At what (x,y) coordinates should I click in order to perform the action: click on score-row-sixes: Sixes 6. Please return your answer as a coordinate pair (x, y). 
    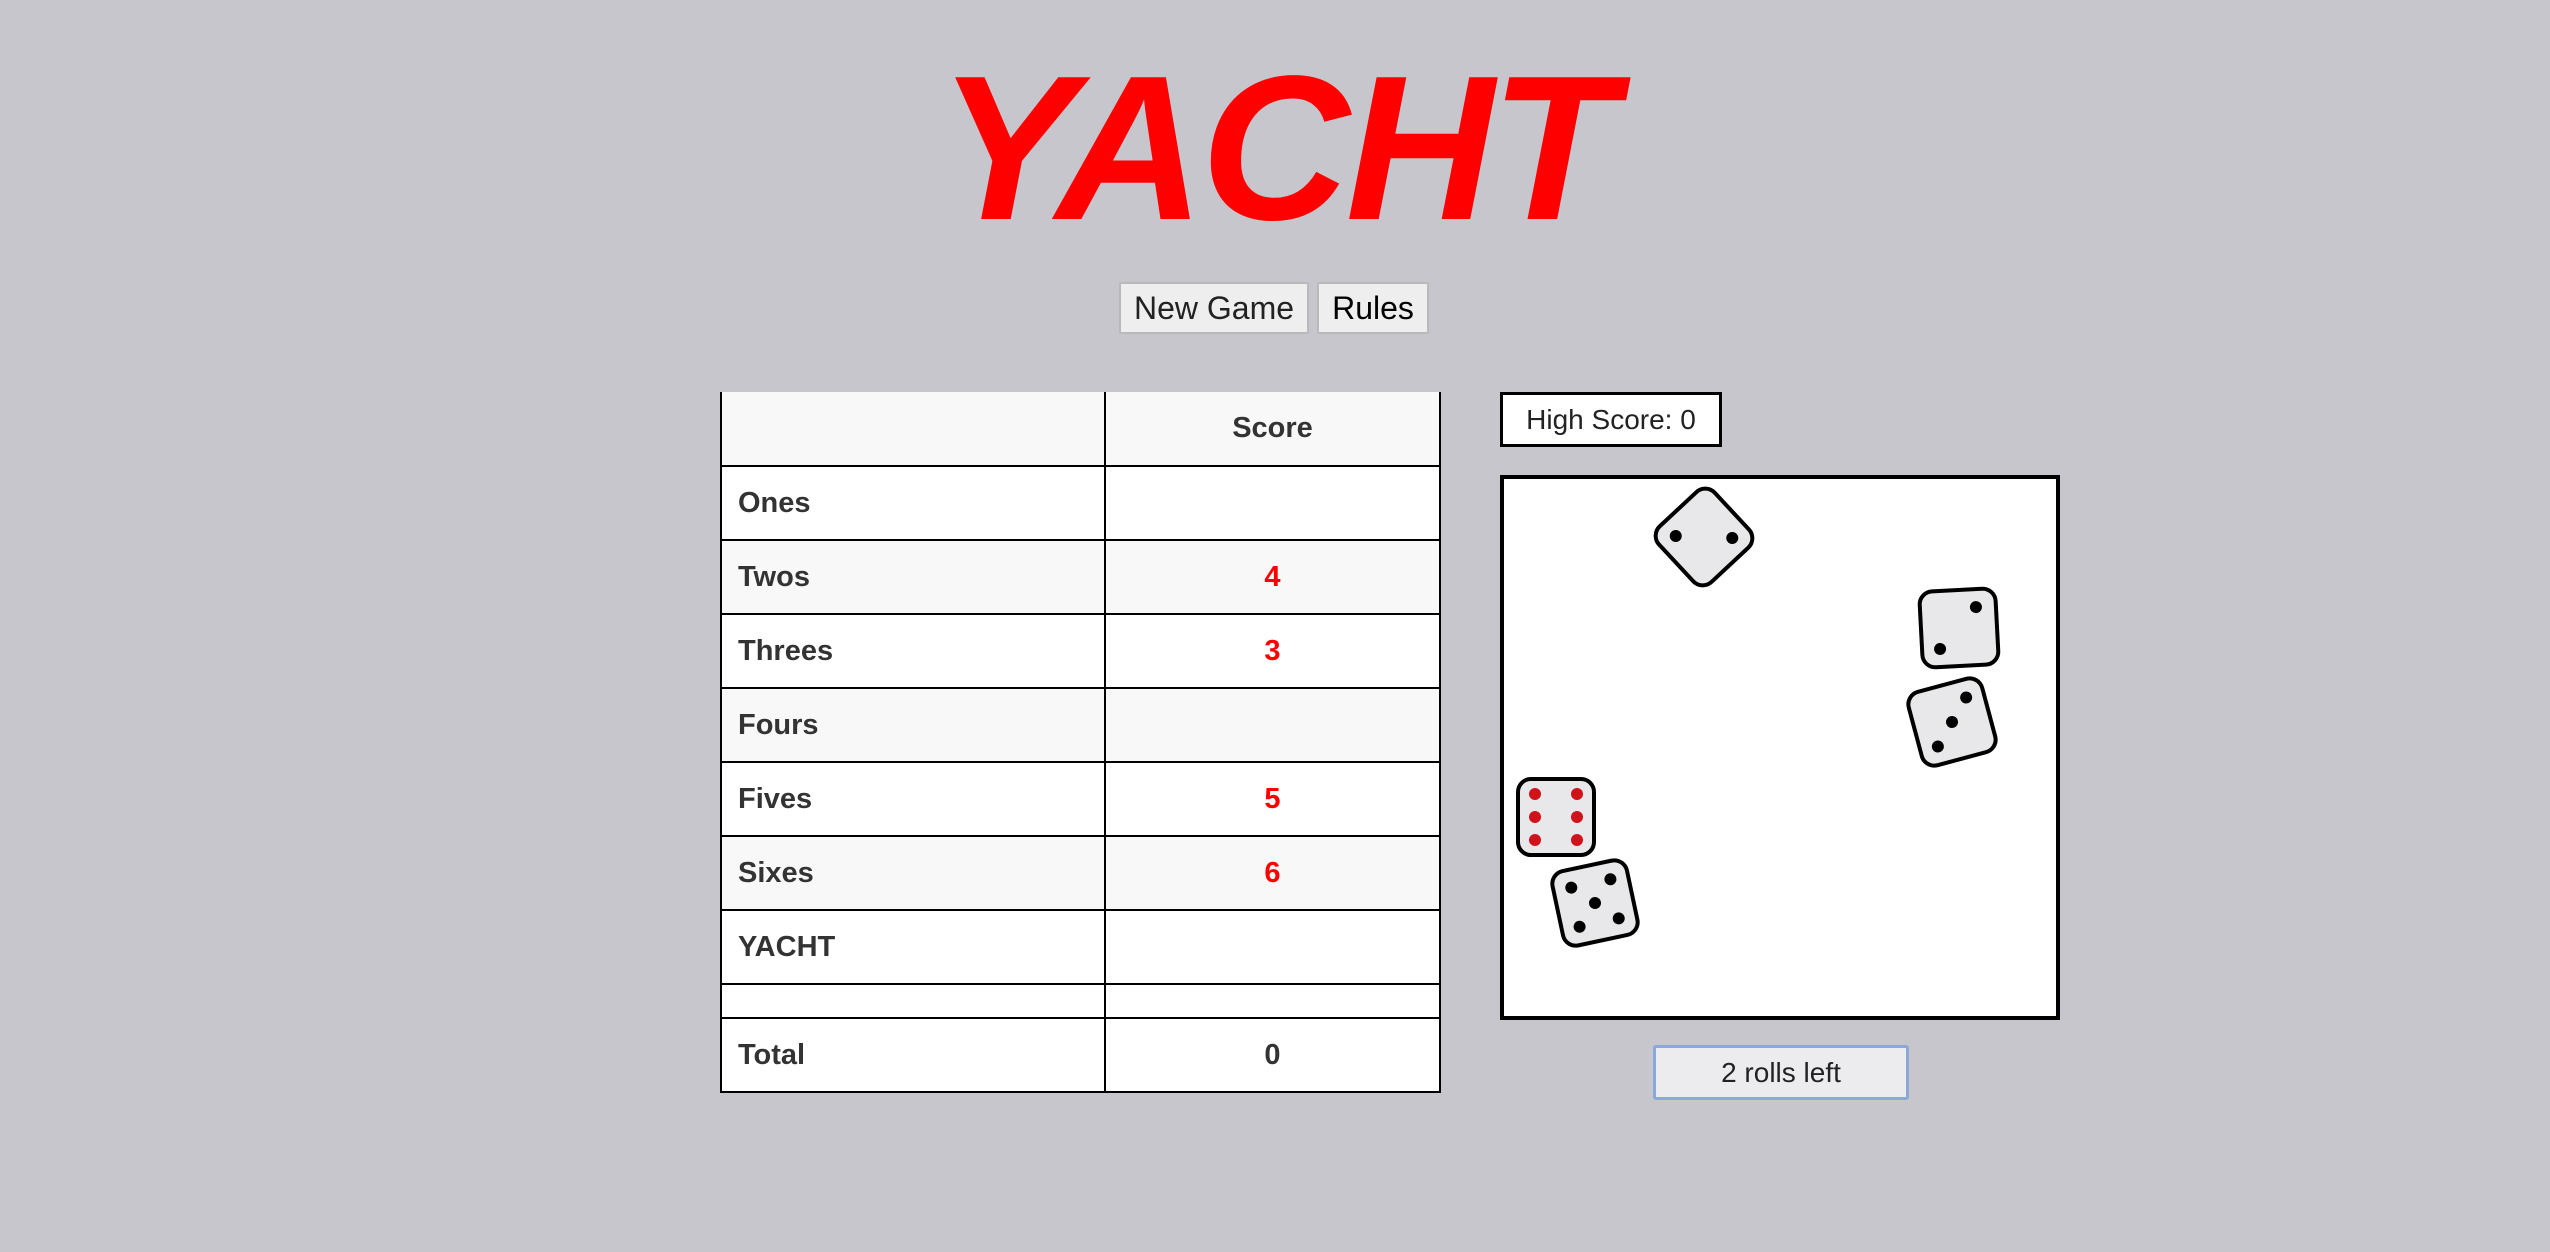
    Looking at the image, I should click on (1080, 873).